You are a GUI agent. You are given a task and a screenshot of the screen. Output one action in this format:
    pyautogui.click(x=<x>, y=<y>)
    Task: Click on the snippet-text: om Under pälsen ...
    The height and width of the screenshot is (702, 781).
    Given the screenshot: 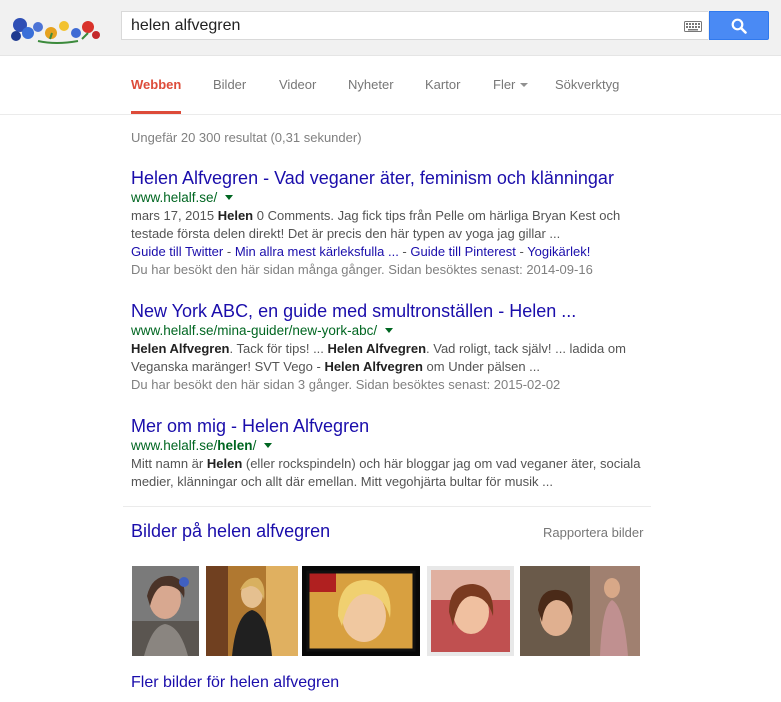 What is the action you would take?
    pyautogui.click(x=481, y=366)
    